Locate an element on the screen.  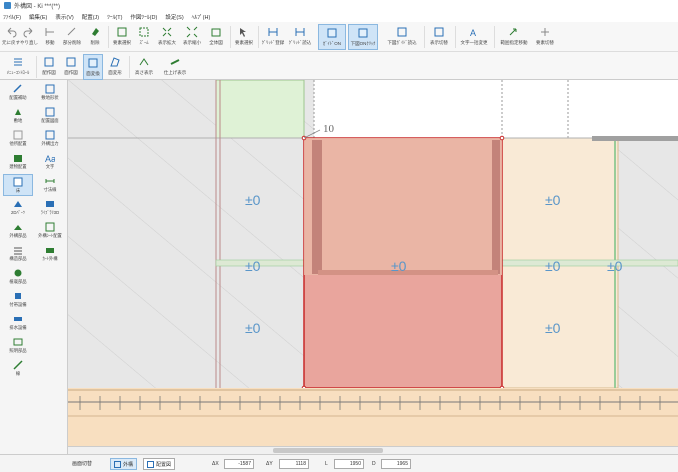
site-button: 敷地 is located at coordinates (18, 116).